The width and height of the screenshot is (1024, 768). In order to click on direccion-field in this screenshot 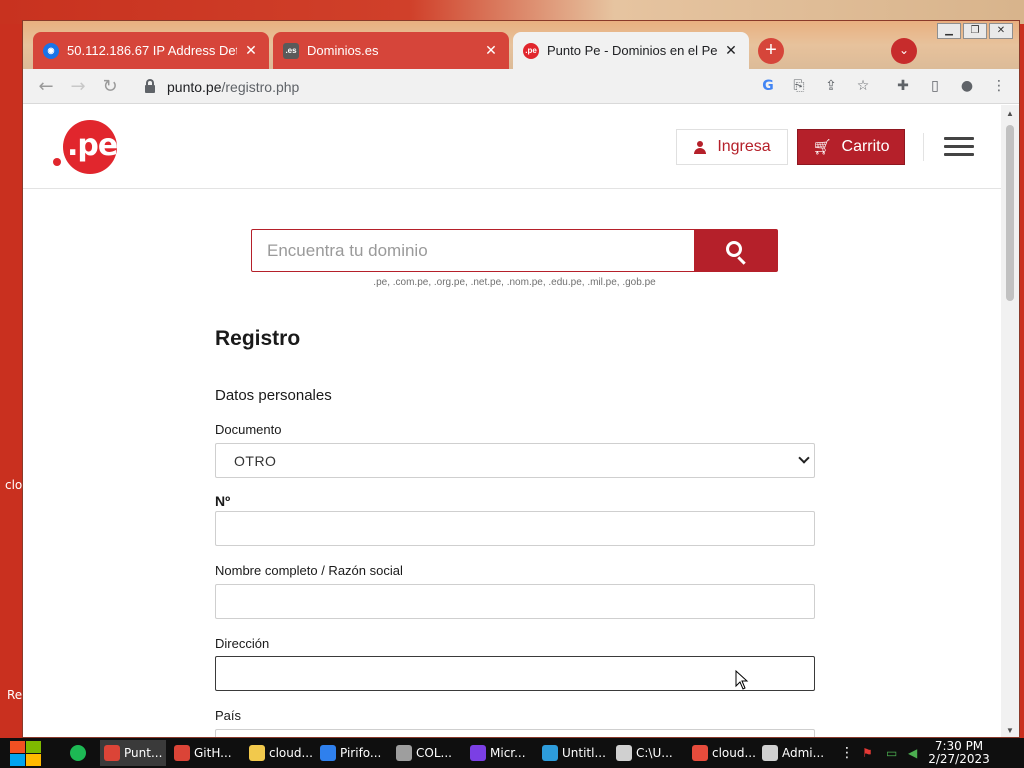, I will do `click(515, 673)`.